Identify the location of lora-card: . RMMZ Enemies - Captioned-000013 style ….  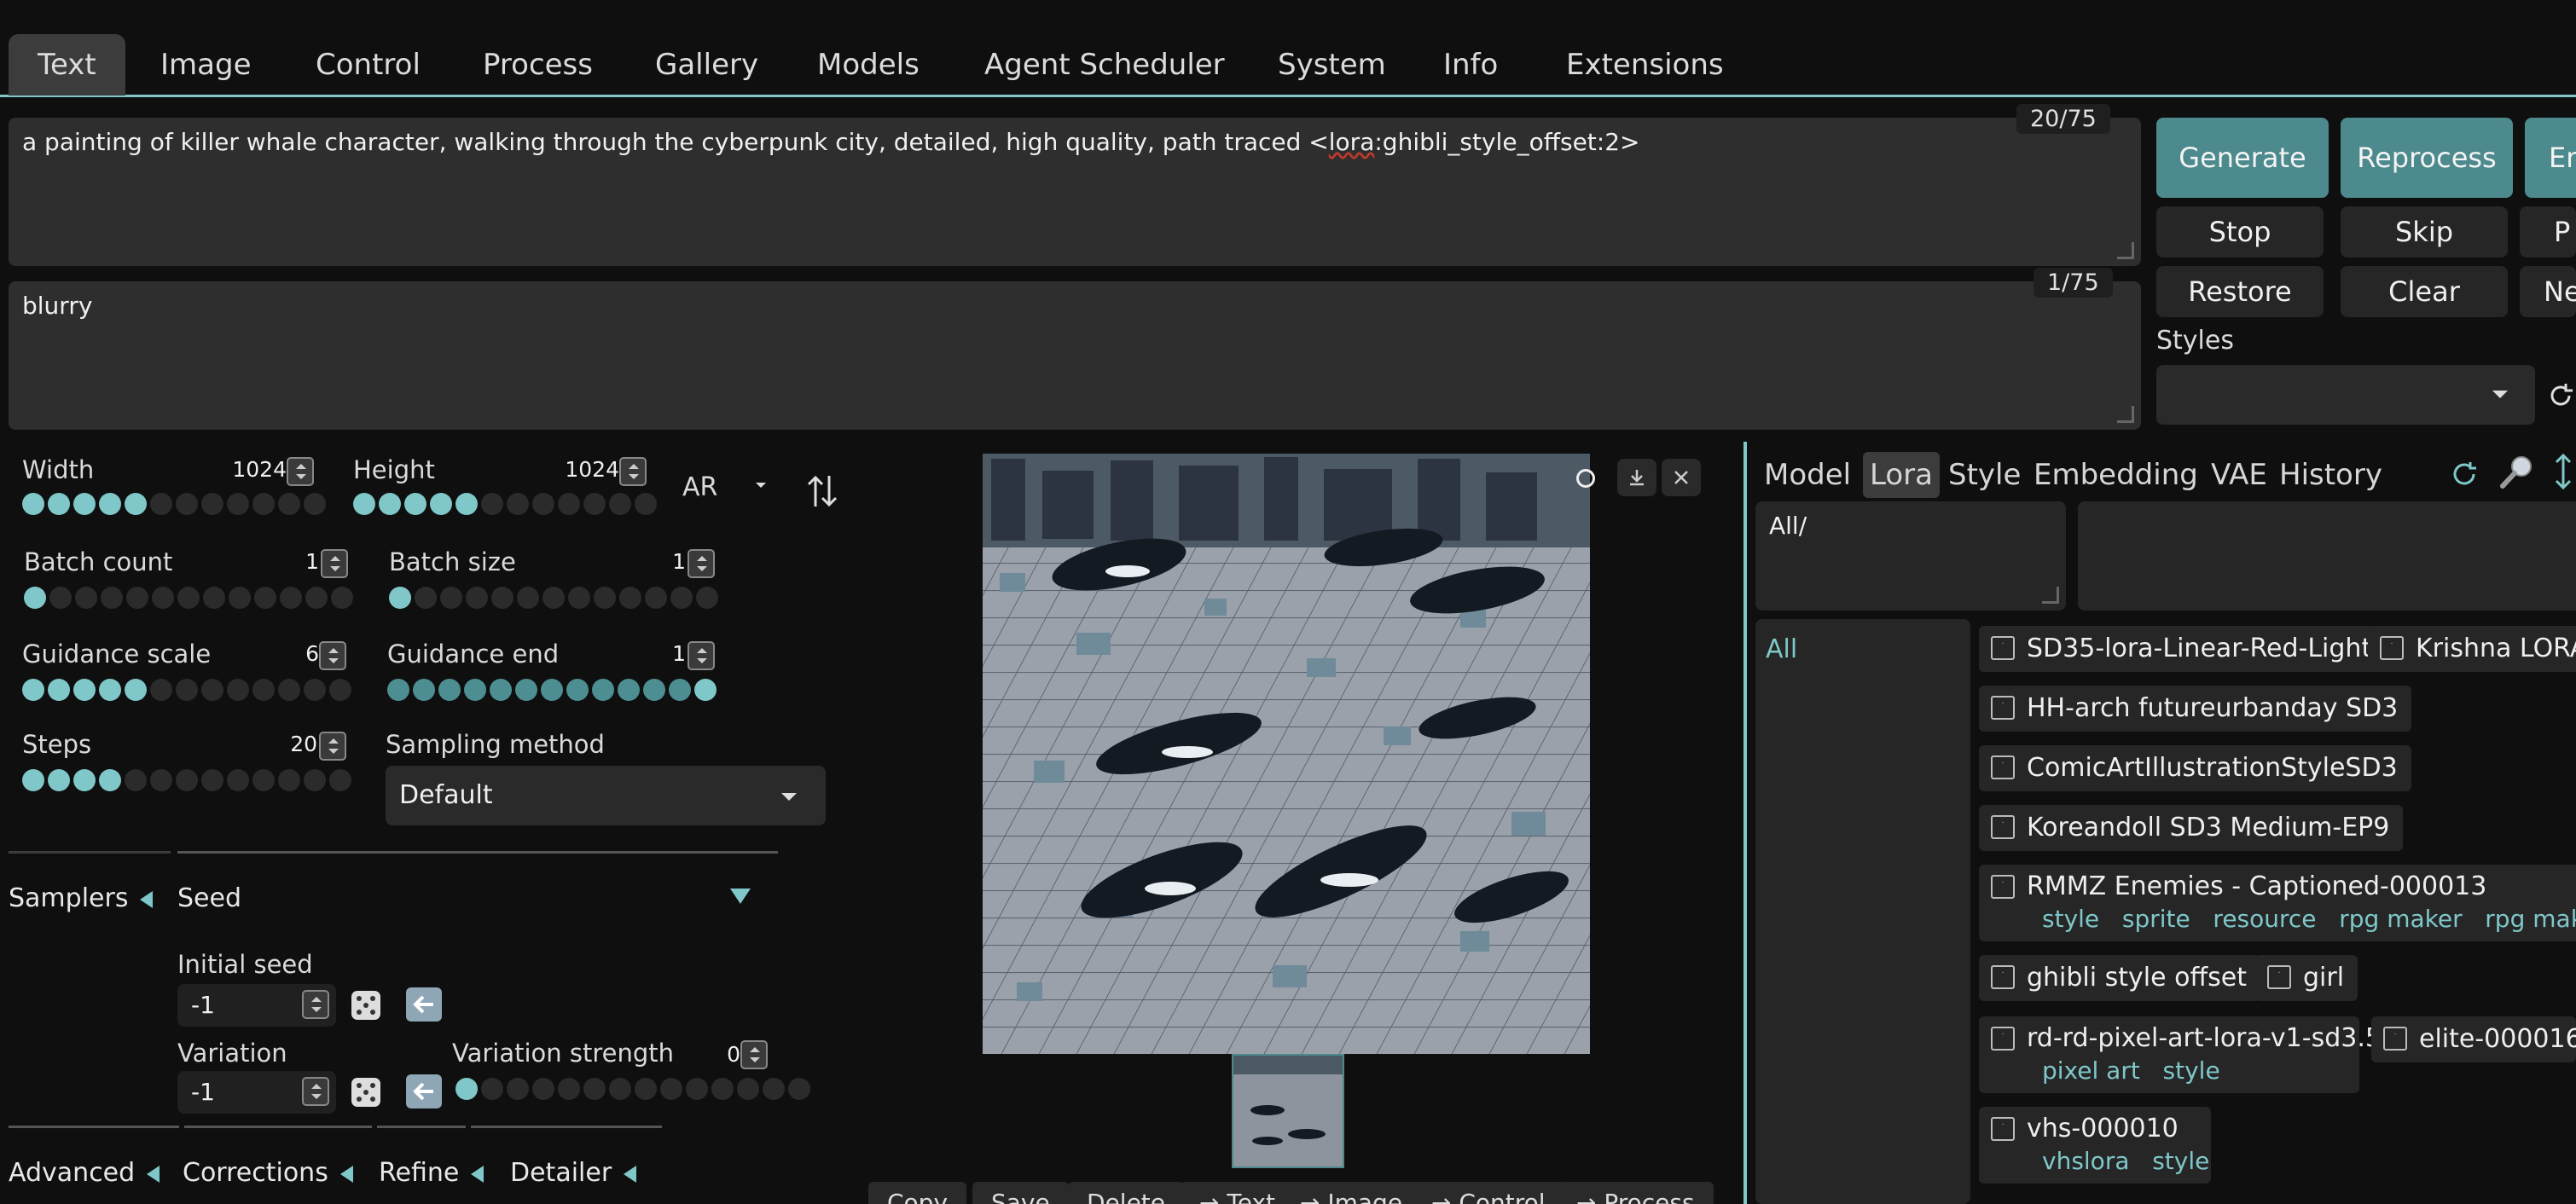
(2277, 903).